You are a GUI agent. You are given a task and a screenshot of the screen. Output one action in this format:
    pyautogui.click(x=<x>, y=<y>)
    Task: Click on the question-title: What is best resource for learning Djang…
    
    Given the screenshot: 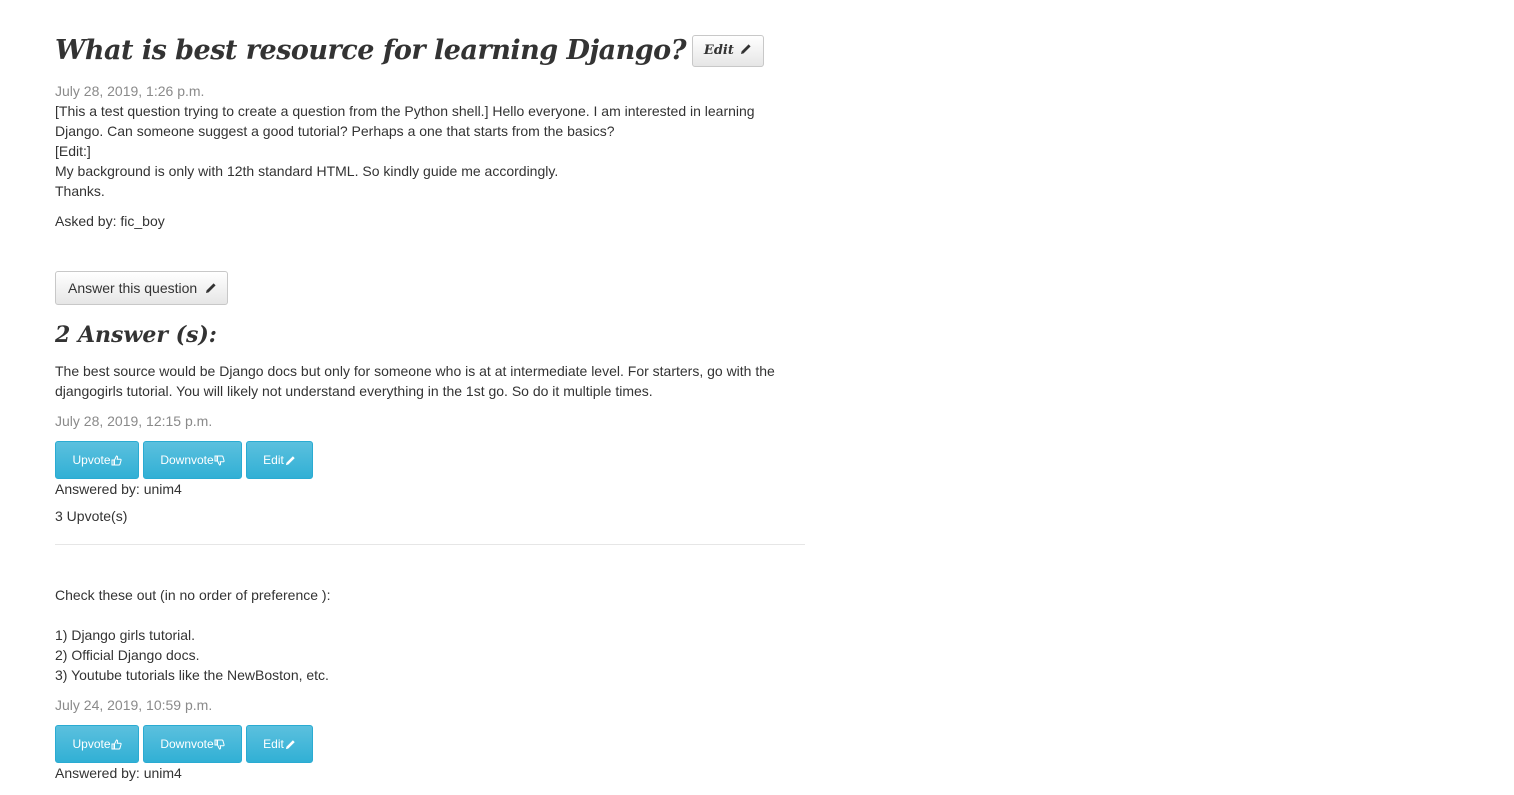 What is the action you would take?
    pyautogui.click(x=371, y=50)
    